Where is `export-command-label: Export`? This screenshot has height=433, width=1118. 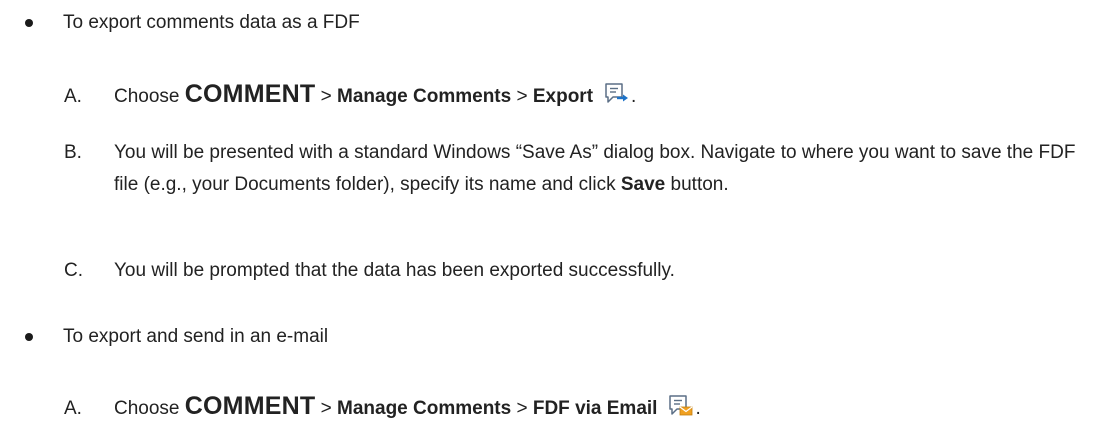 export-command-label: Export is located at coordinates (563, 96).